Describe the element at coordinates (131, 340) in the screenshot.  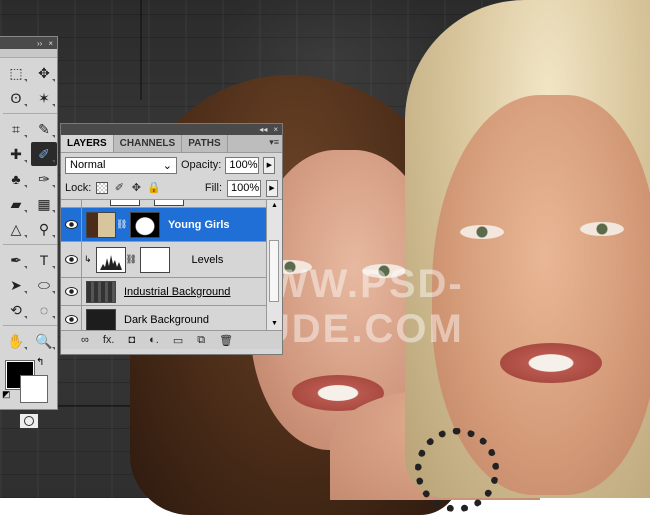
I see `add-mask-icon: ◘` at that location.